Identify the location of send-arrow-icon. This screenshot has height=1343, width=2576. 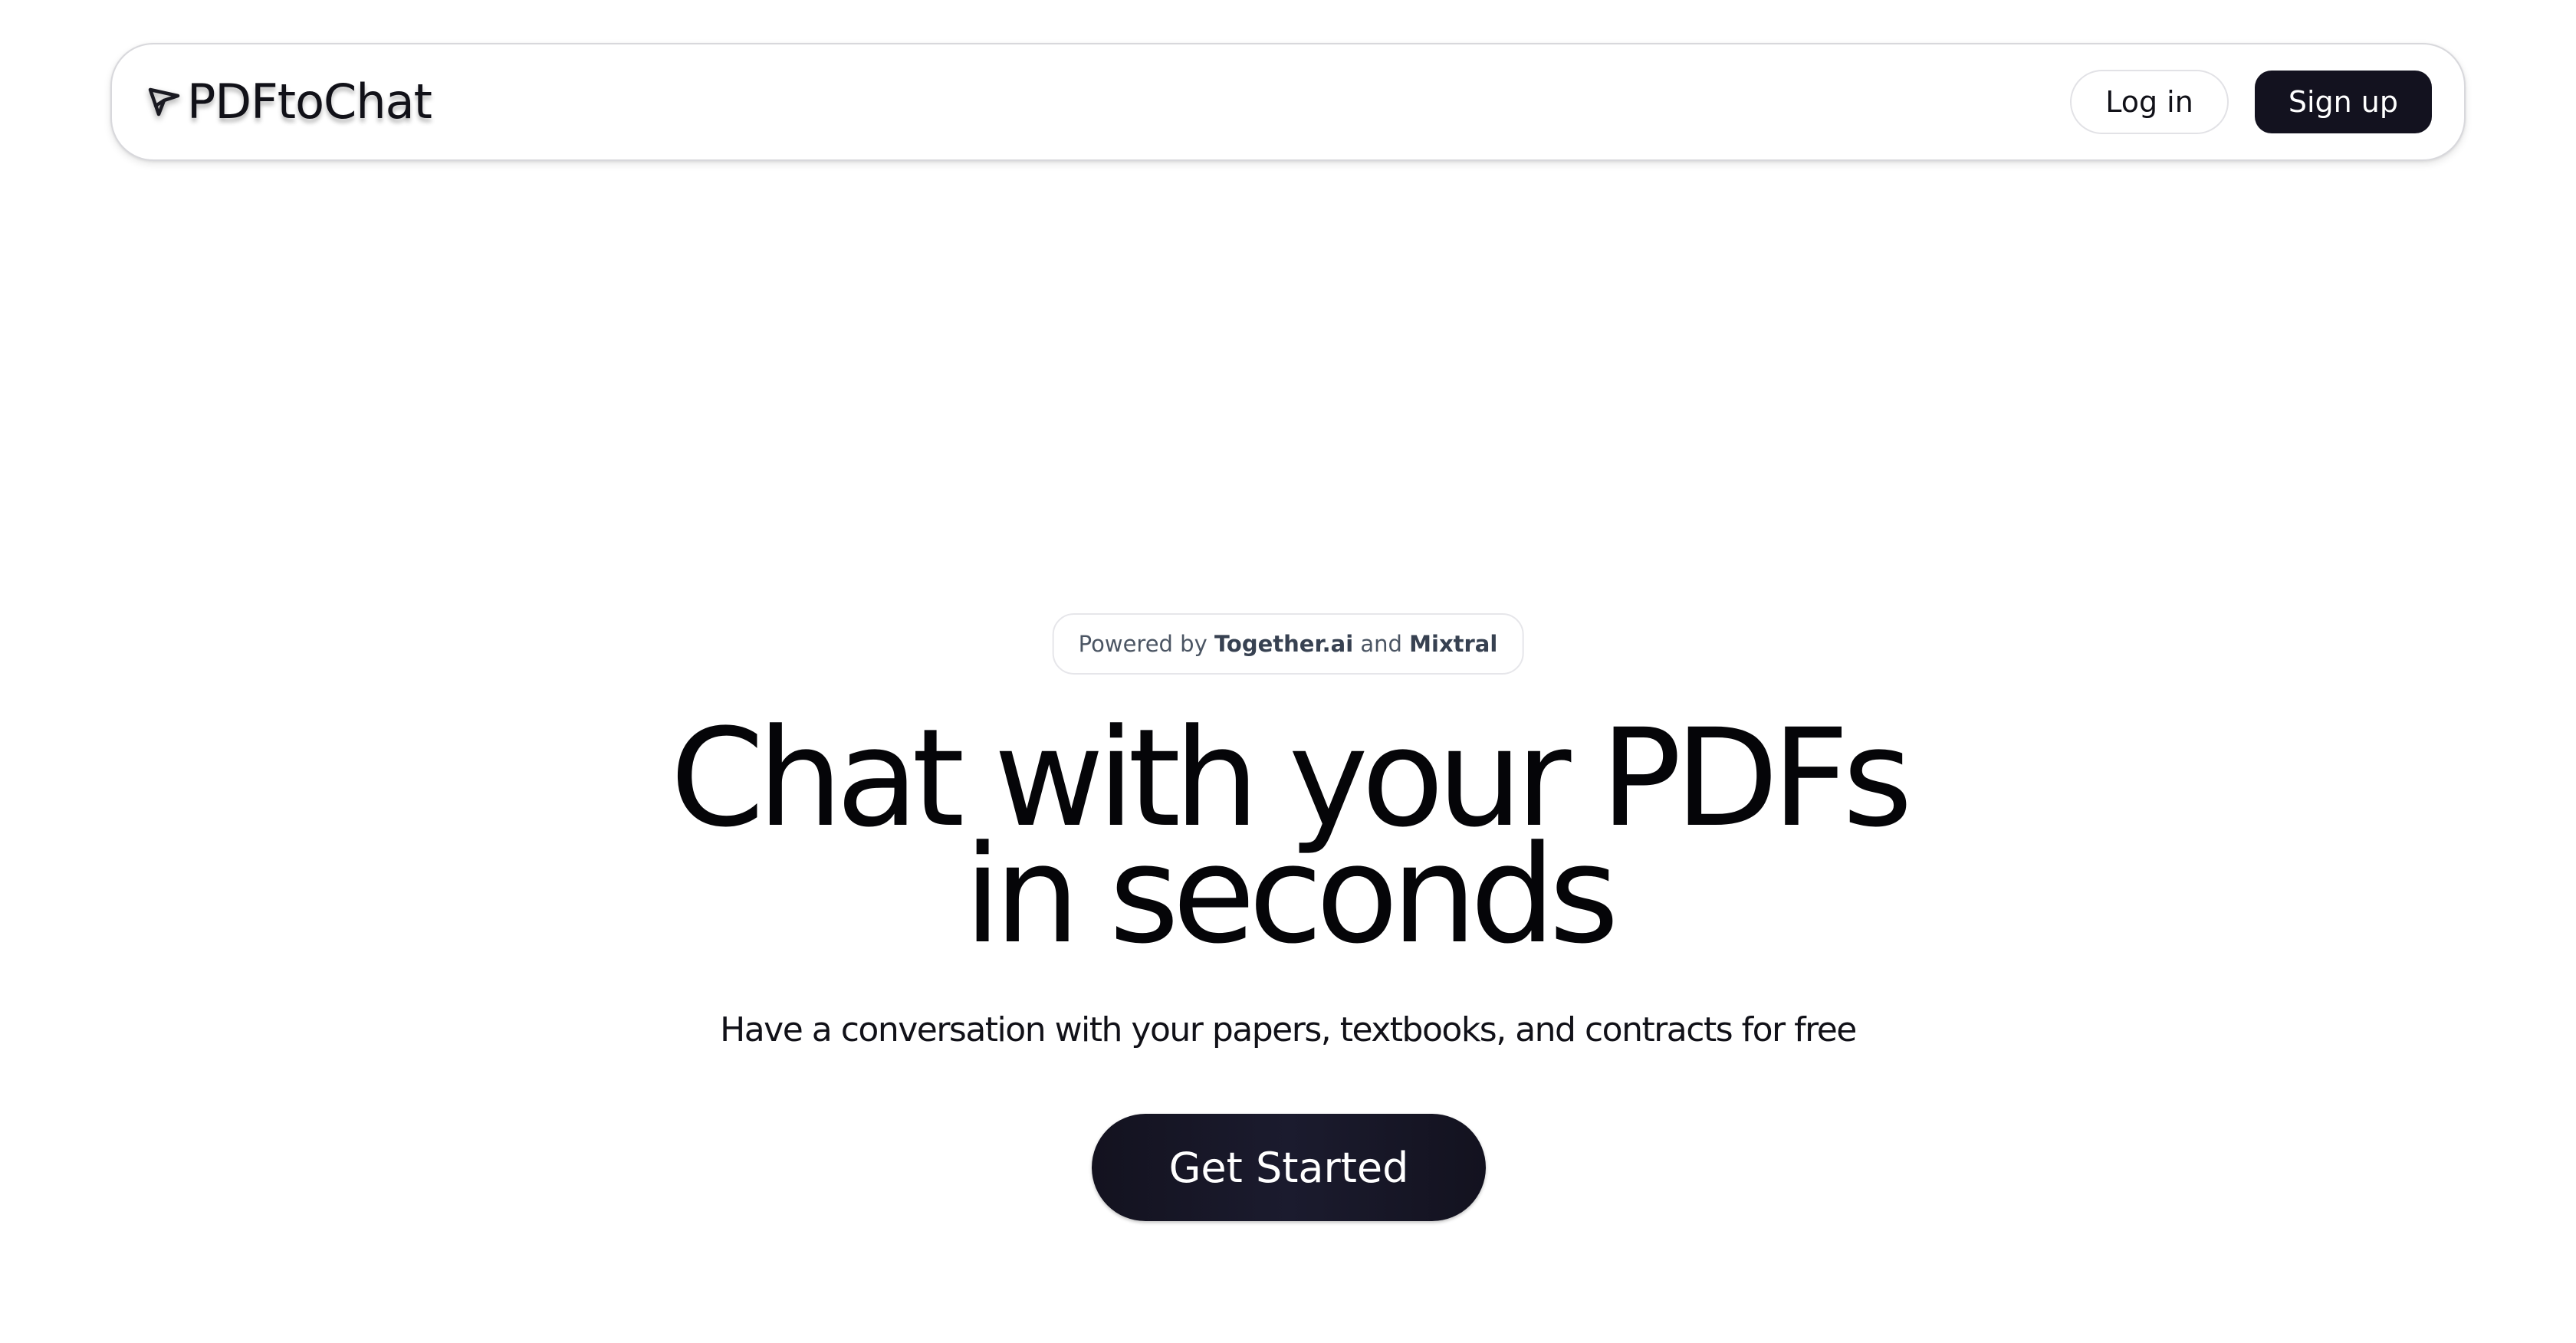
(164, 102).